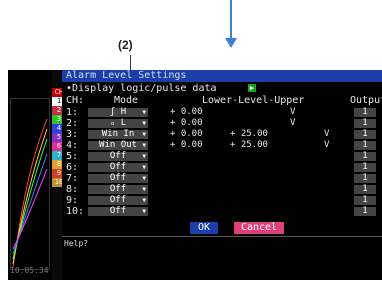 This screenshot has height=286, width=382. I want to click on row-ch: 9:, so click(72, 200).